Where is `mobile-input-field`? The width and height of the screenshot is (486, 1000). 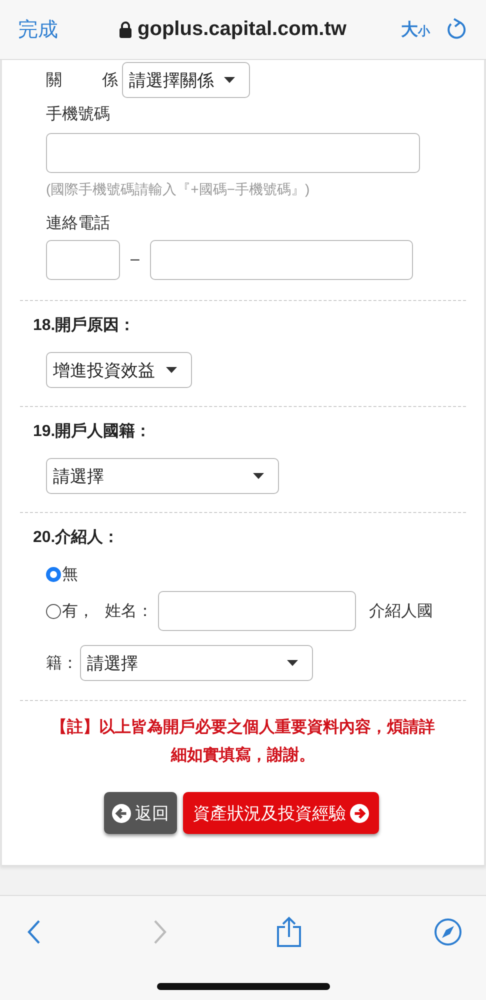
mobile-input-field is located at coordinates (233, 153).